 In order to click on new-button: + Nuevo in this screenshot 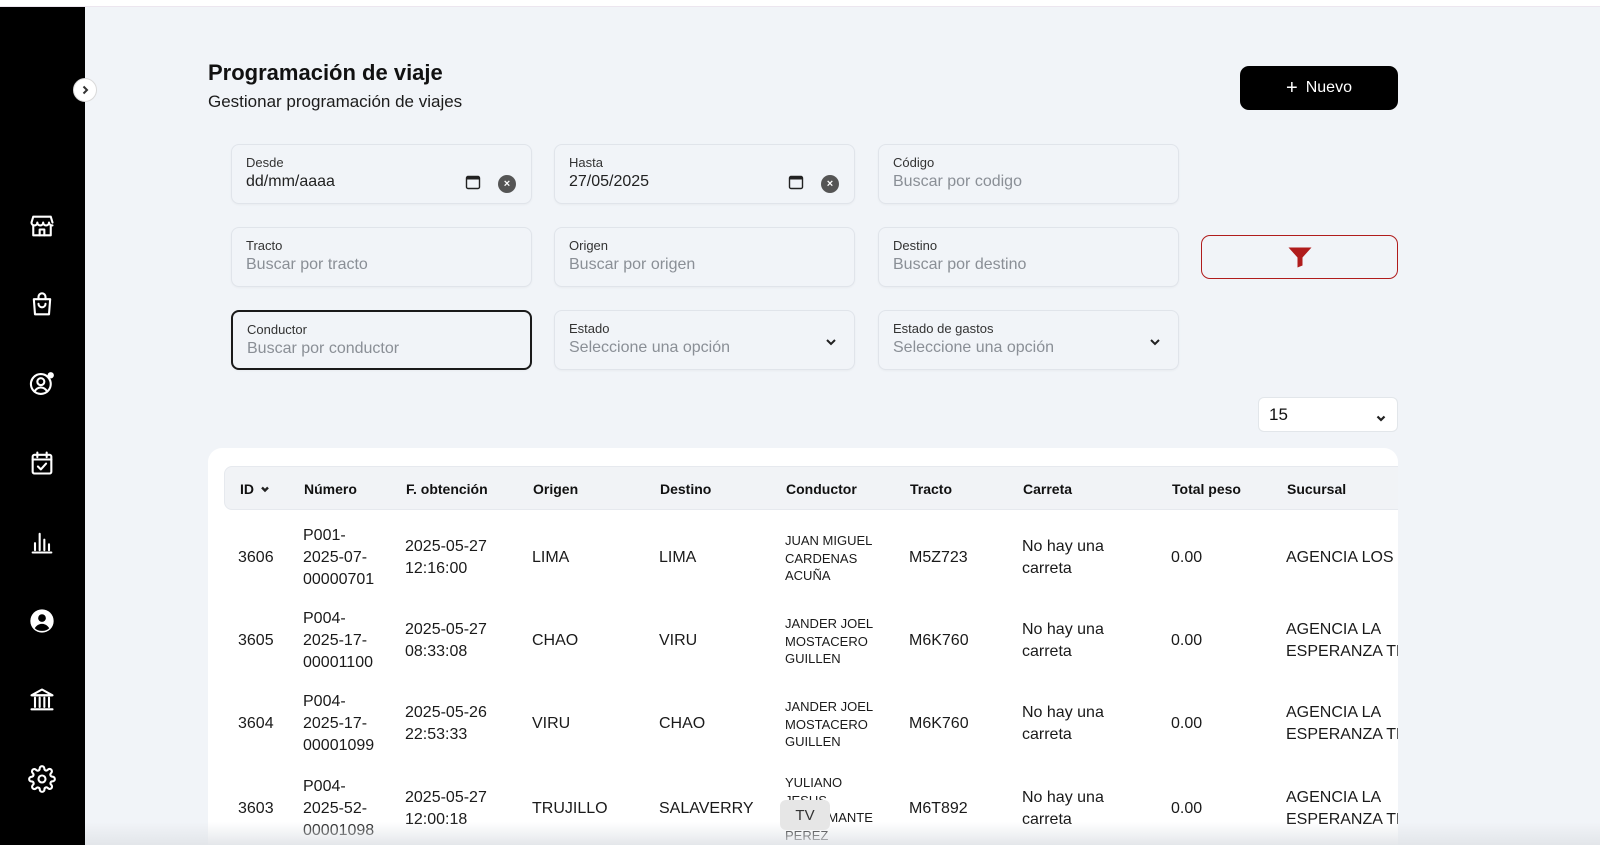, I will do `click(1319, 88)`.